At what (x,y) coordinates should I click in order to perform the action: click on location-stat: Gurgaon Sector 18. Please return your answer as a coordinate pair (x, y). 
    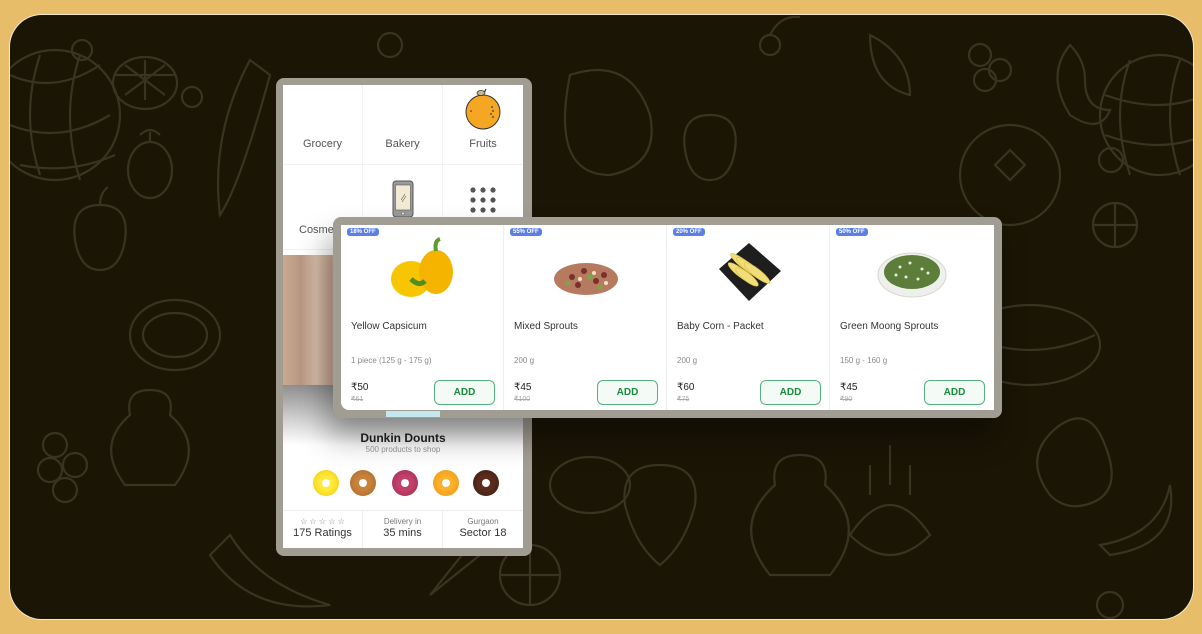
    Looking at the image, I should click on (483, 529).